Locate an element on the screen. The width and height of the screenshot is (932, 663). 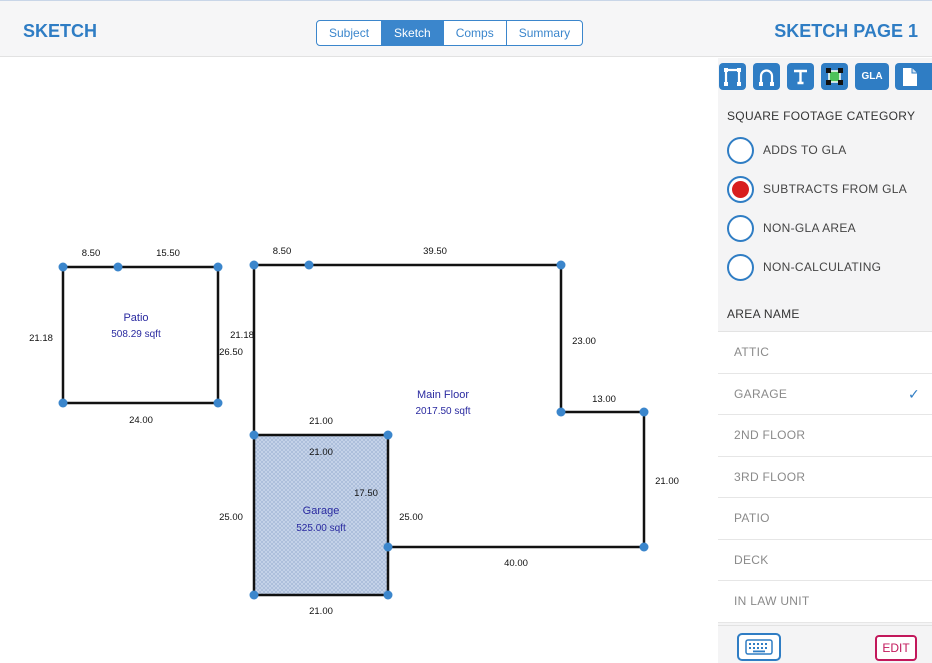
panel-bottom-bar: EDIT is located at coordinates (825, 644).